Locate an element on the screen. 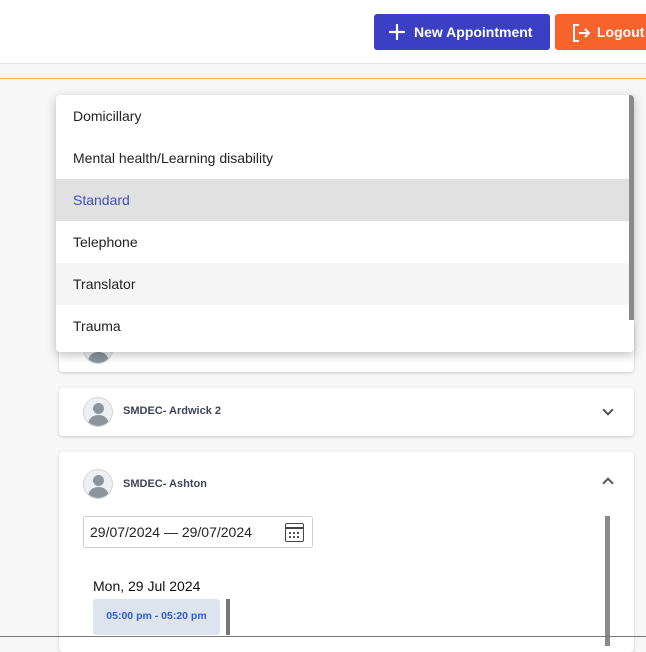  card-scrollbar is located at coordinates (607, 581).